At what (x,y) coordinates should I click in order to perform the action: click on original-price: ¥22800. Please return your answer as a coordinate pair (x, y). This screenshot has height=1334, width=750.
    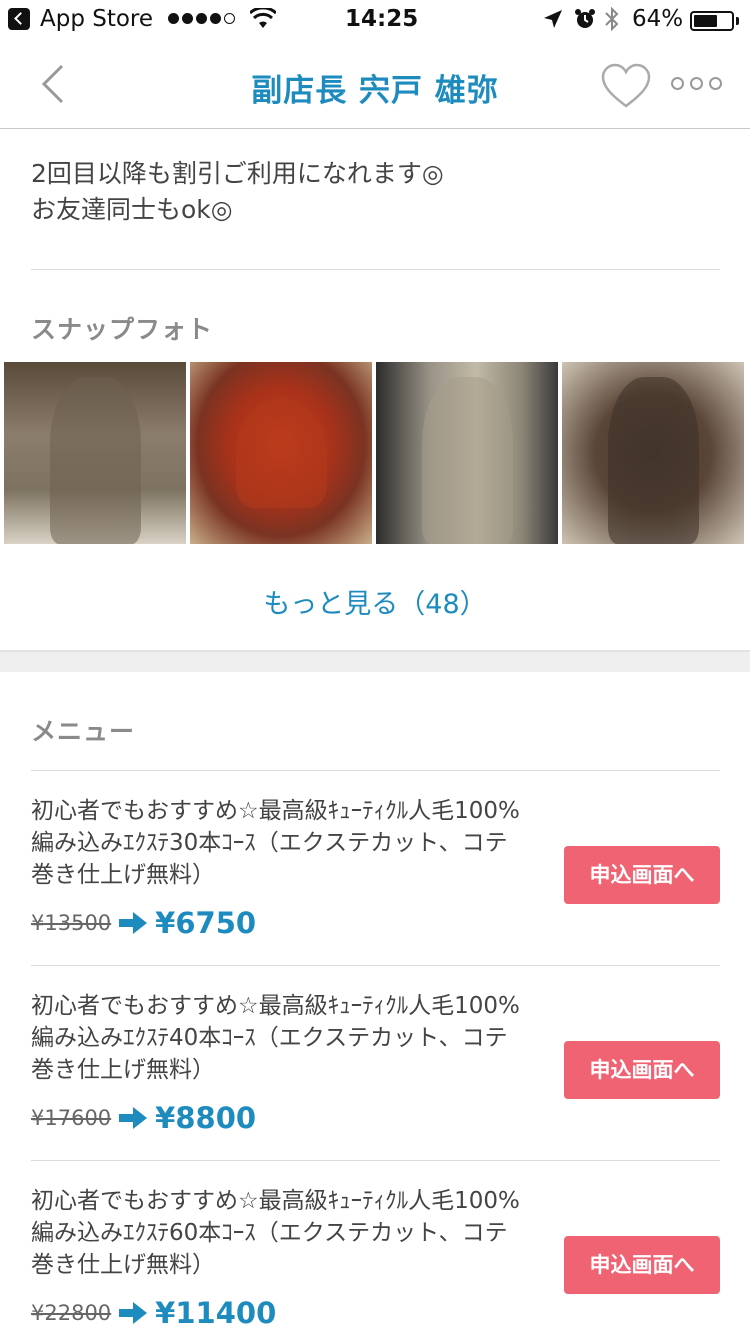
    Looking at the image, I should click on (71, 1313).